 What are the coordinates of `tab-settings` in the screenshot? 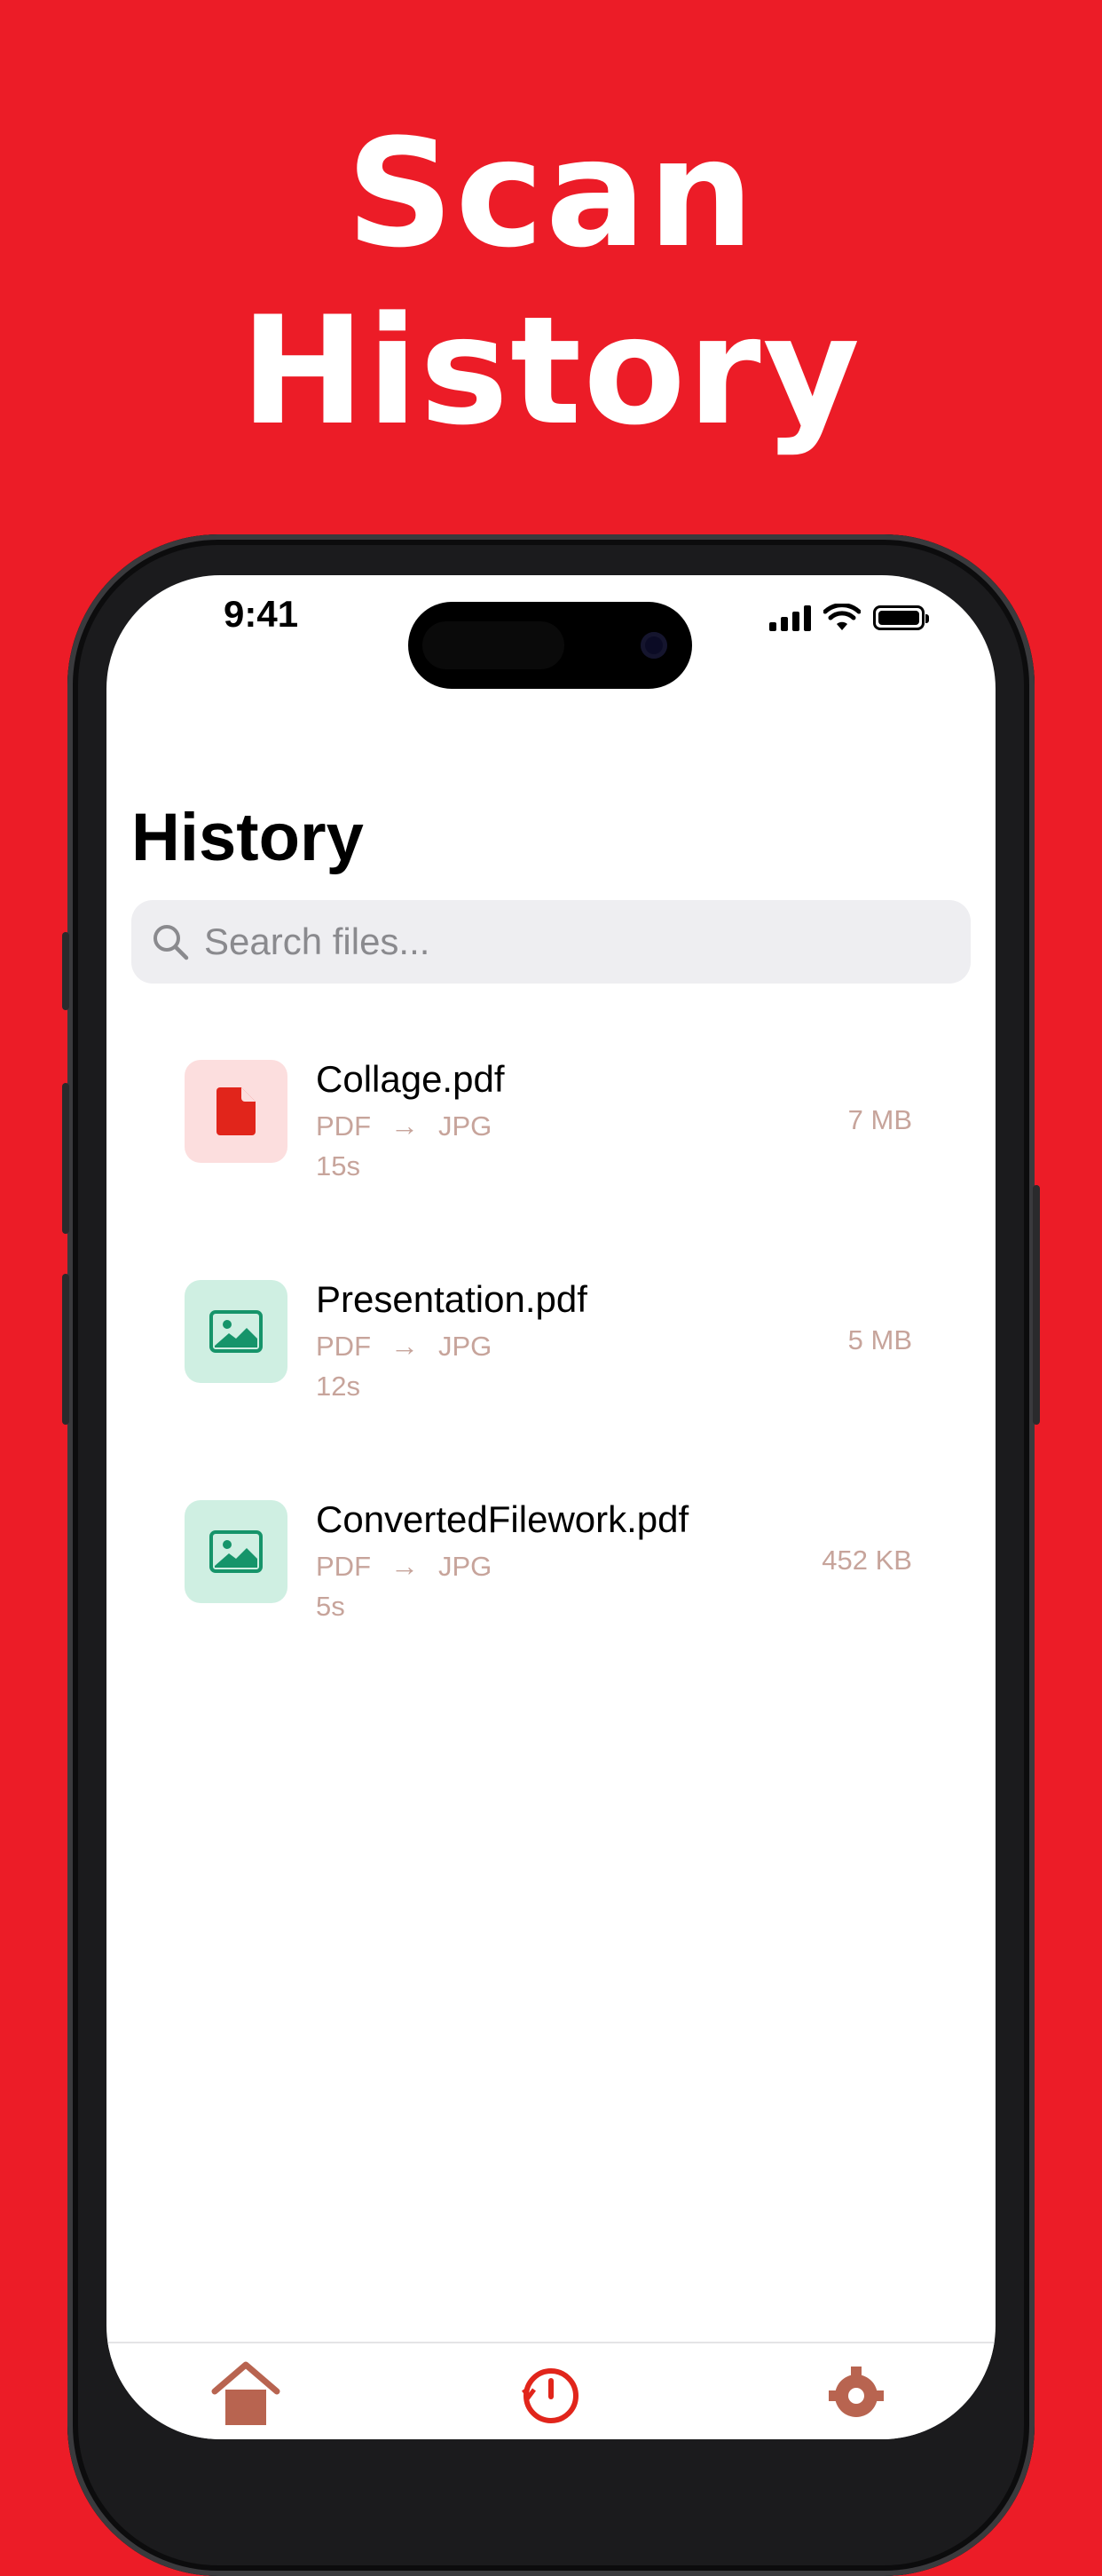 It's located at (856, 2391).